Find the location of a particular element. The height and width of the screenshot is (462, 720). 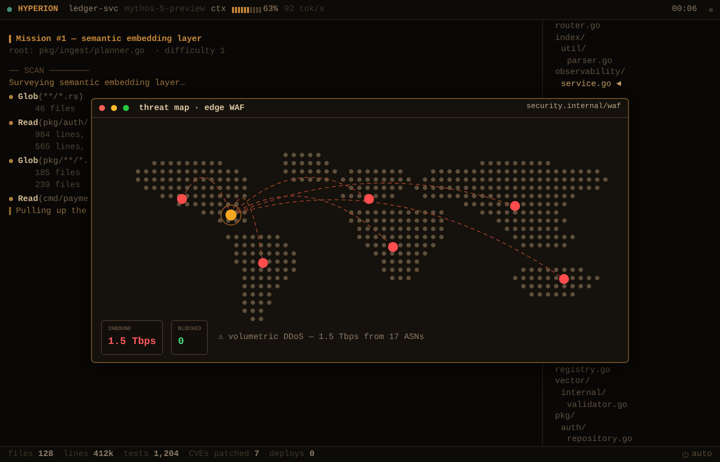

power-icon is located at coordinates (685, 454).